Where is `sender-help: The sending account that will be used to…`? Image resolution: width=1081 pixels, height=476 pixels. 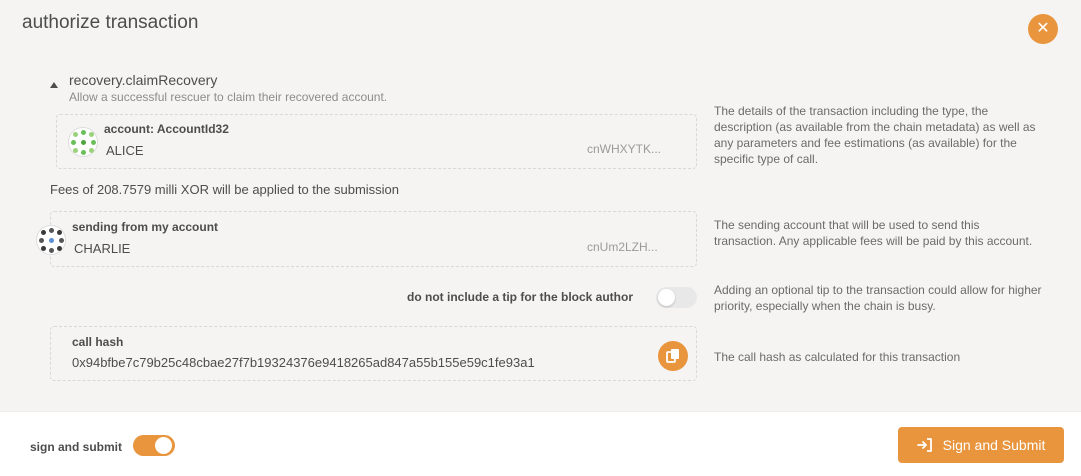
sender-help: The sending account that will be used to… is located at coordinates (873, 233).